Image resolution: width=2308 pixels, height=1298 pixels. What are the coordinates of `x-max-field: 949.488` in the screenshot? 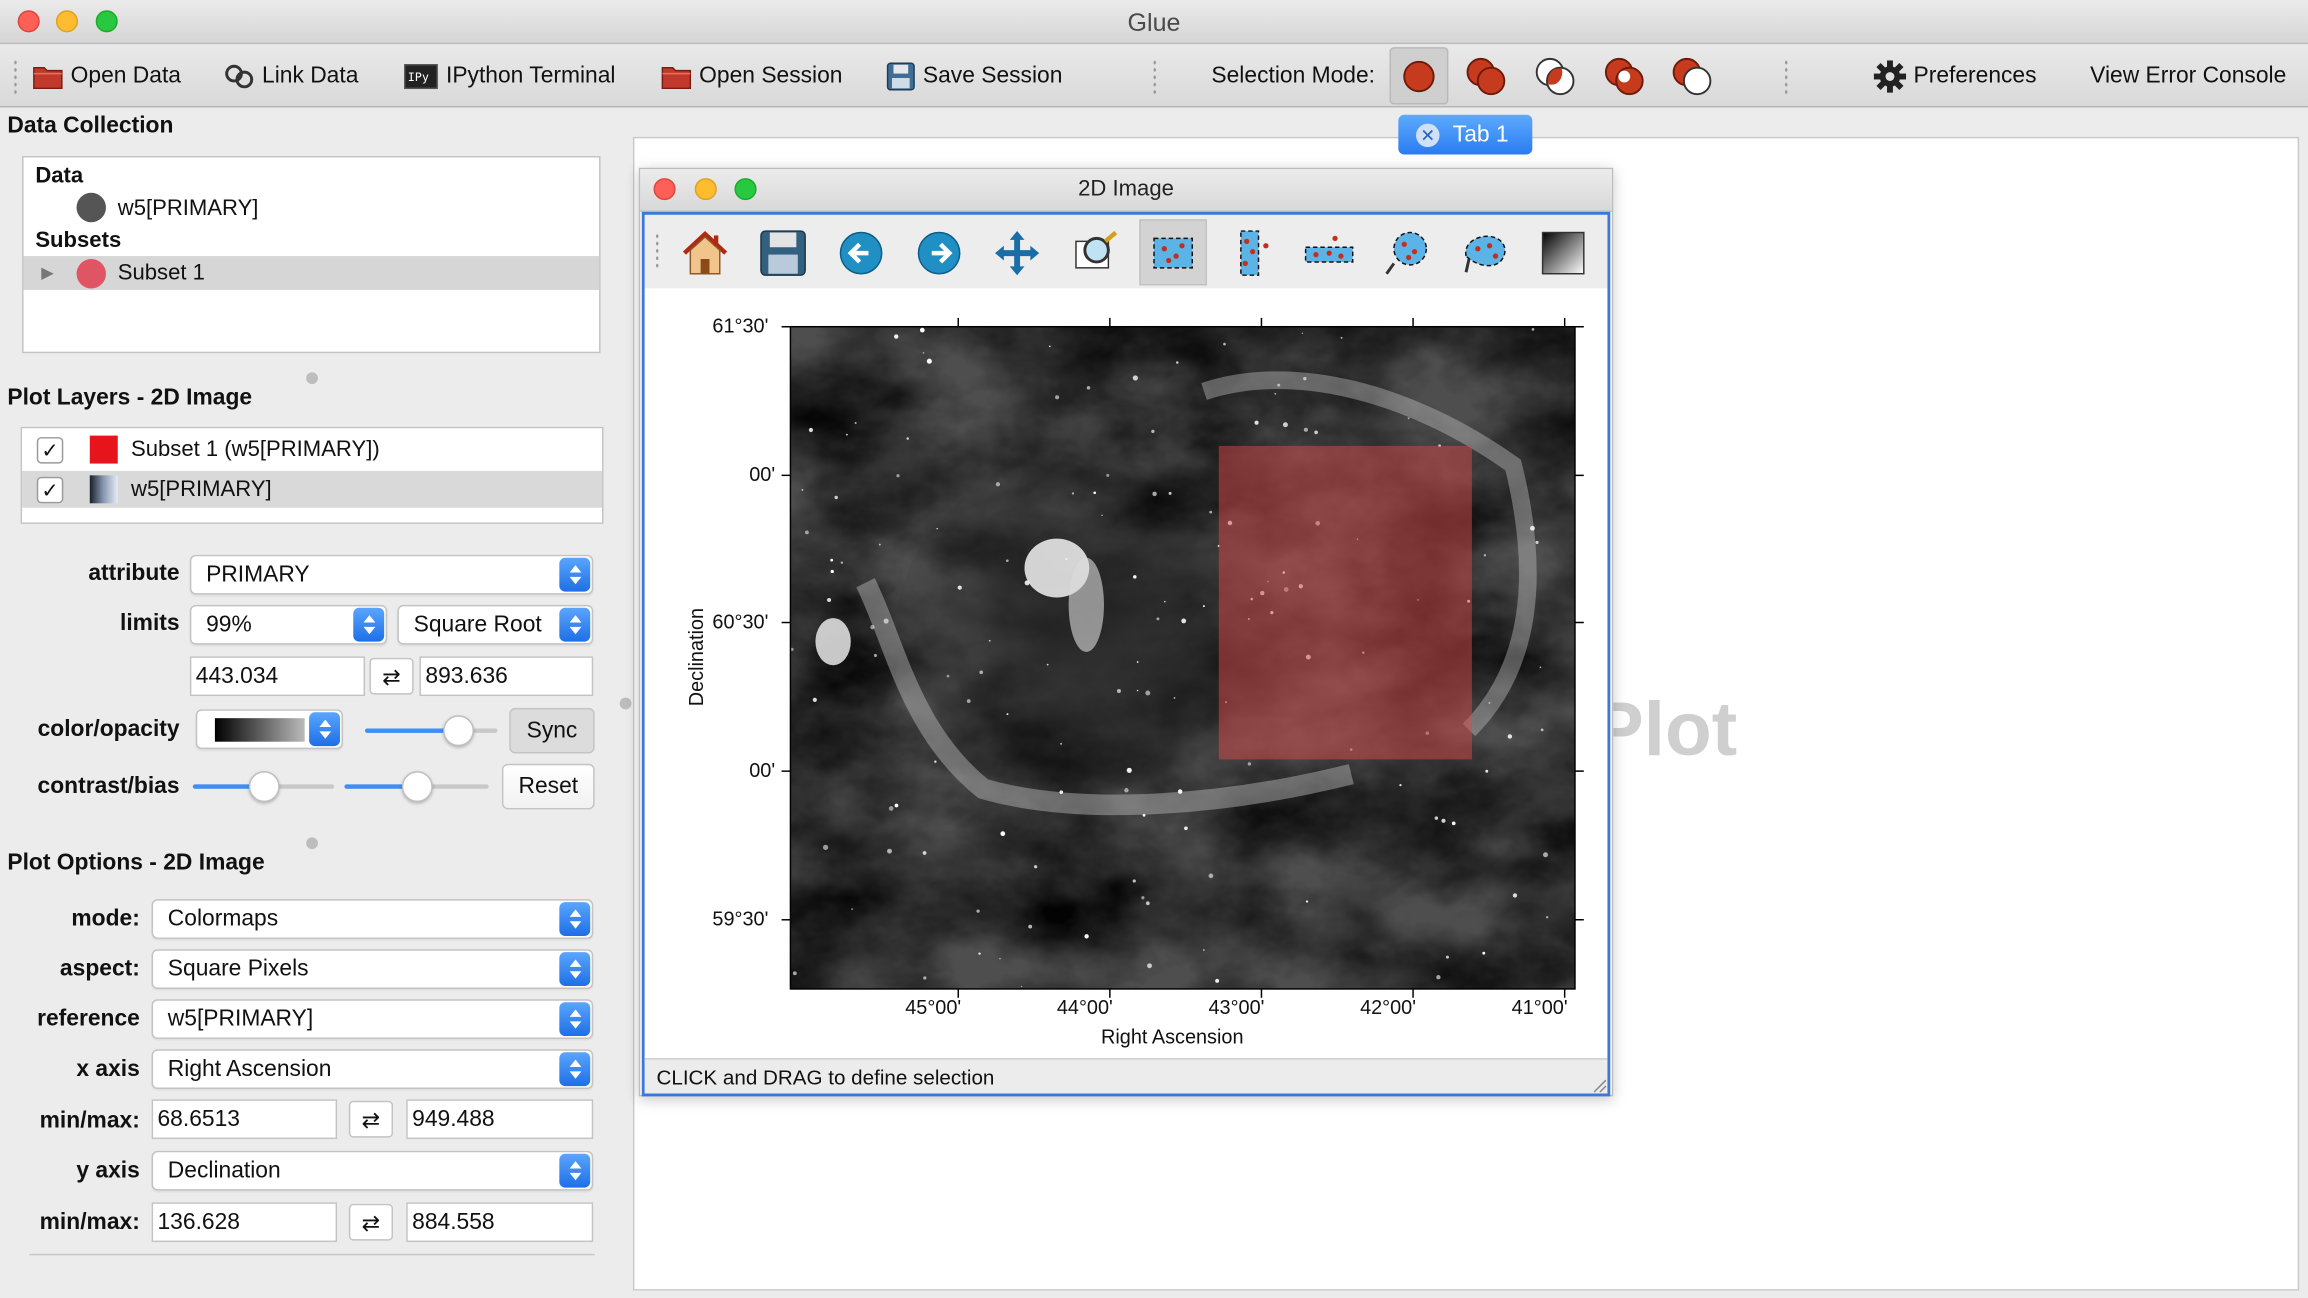 It's located at (500, 1119).